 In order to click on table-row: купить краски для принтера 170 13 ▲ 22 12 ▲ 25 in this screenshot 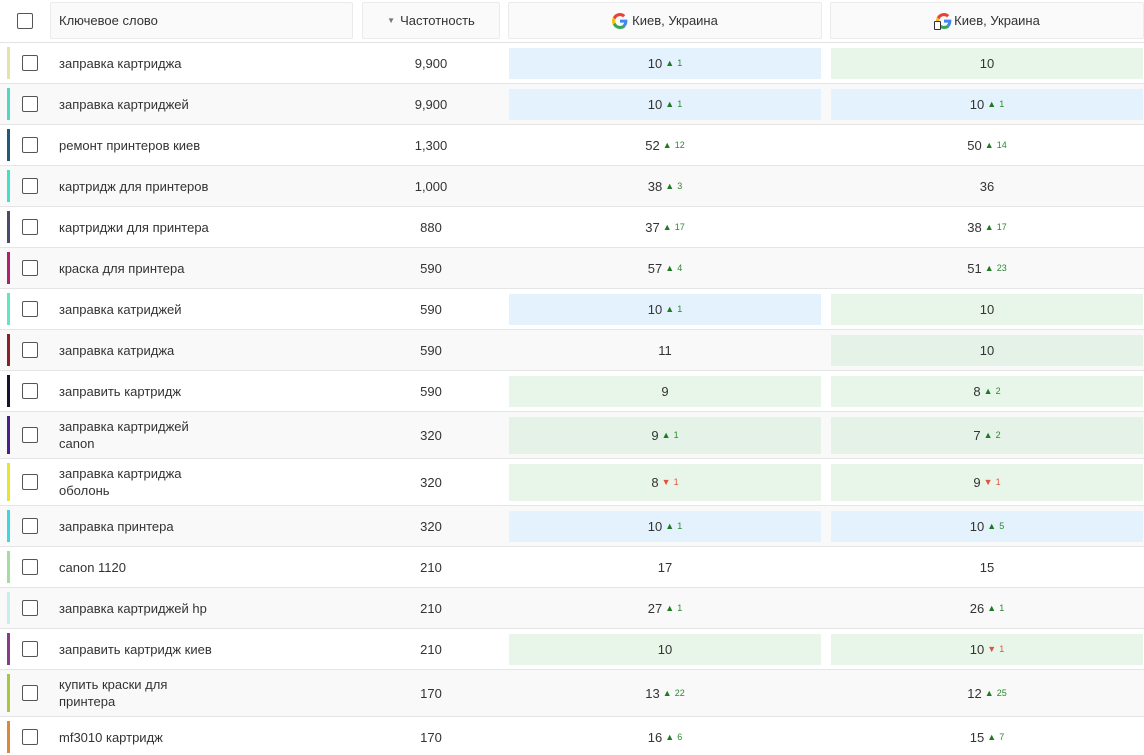, I will do `click(572, 693)`.